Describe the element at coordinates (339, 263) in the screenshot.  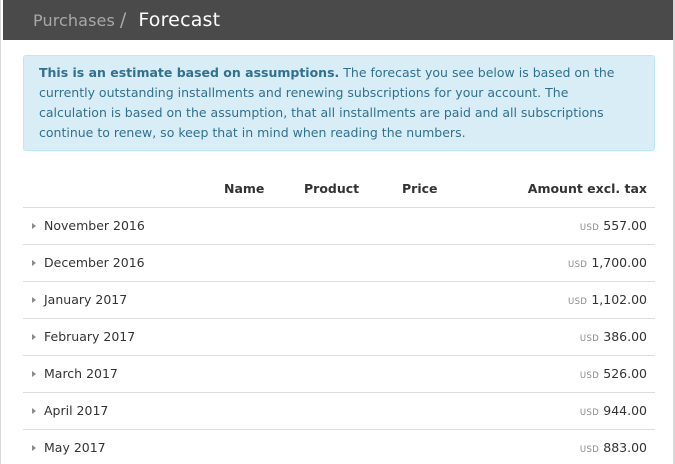
I see `table-row-december-2016: December 2016 USD 1,700.00` at that location.